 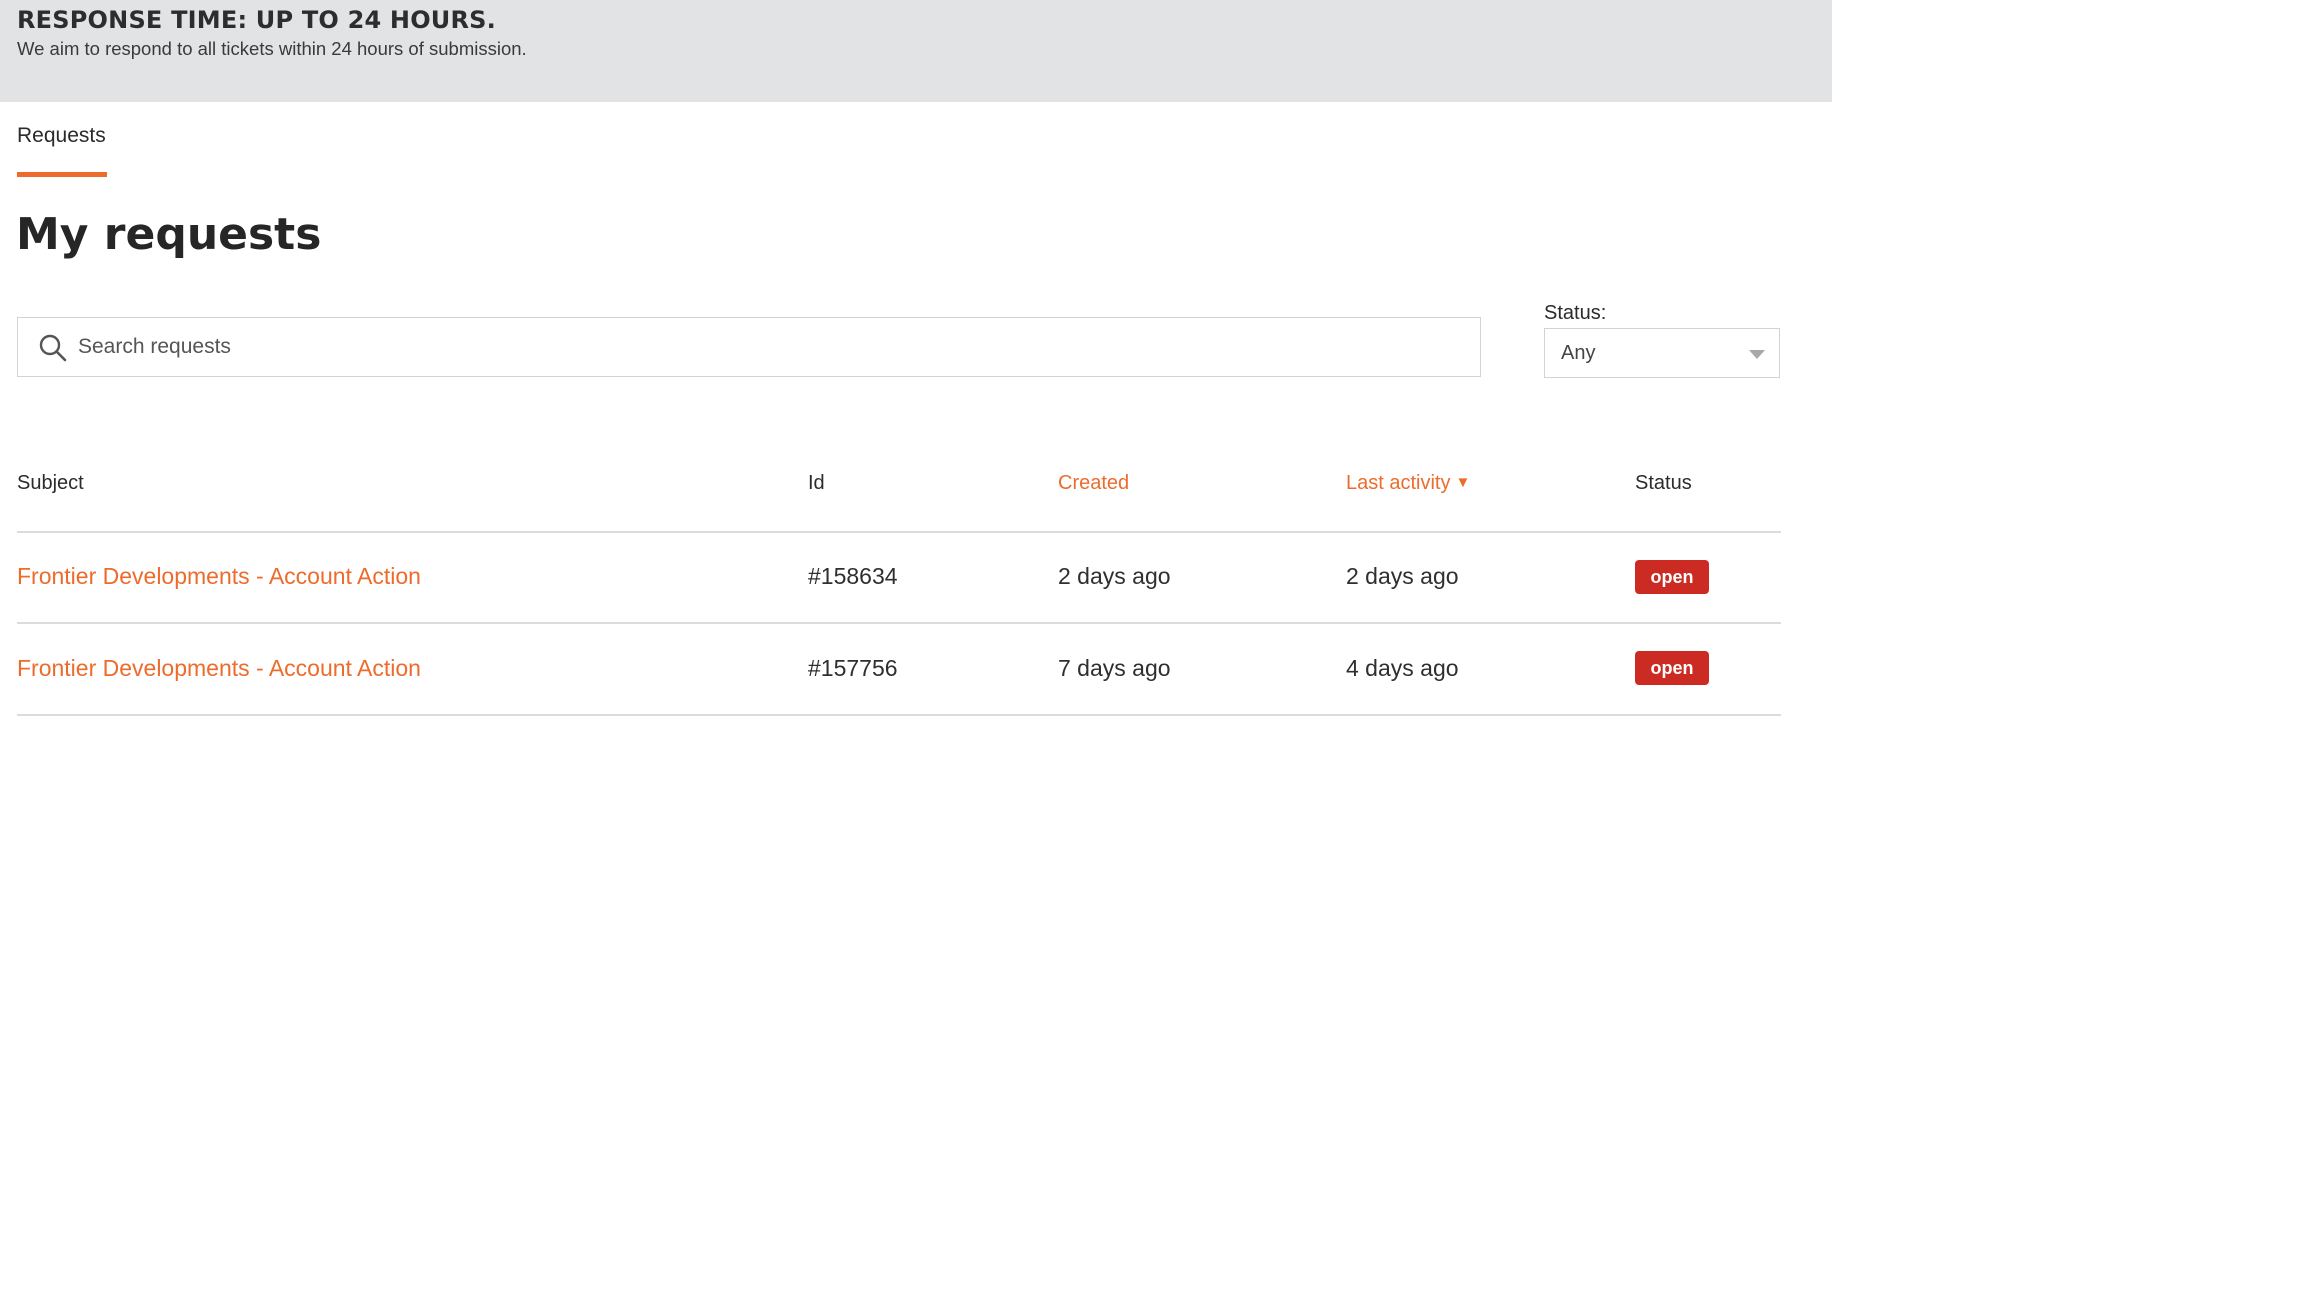 What do you see at coordinates (1114, 668) in the screenshot?
I see `request-created: 7 days ago` at bounding box center [1114, 668].